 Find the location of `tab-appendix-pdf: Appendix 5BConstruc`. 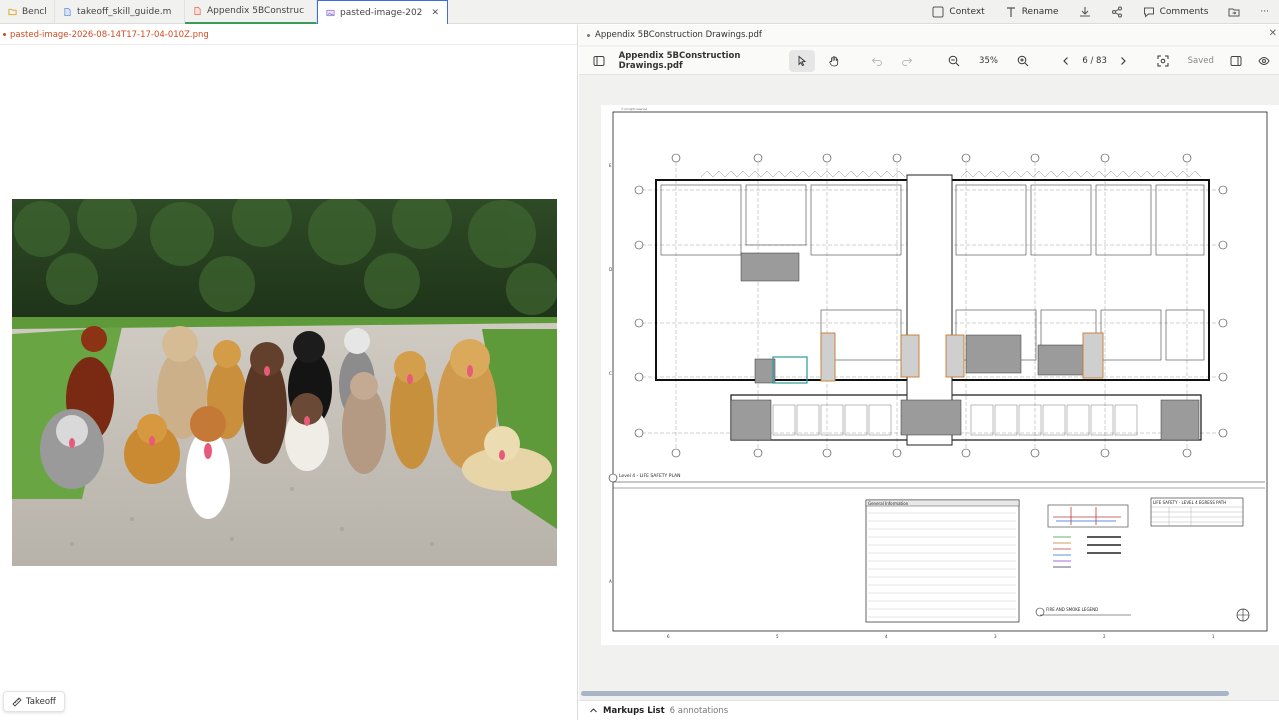

tab-appendix-pdf: Appendix 5BConstruc is located at coordinates (251, 12).